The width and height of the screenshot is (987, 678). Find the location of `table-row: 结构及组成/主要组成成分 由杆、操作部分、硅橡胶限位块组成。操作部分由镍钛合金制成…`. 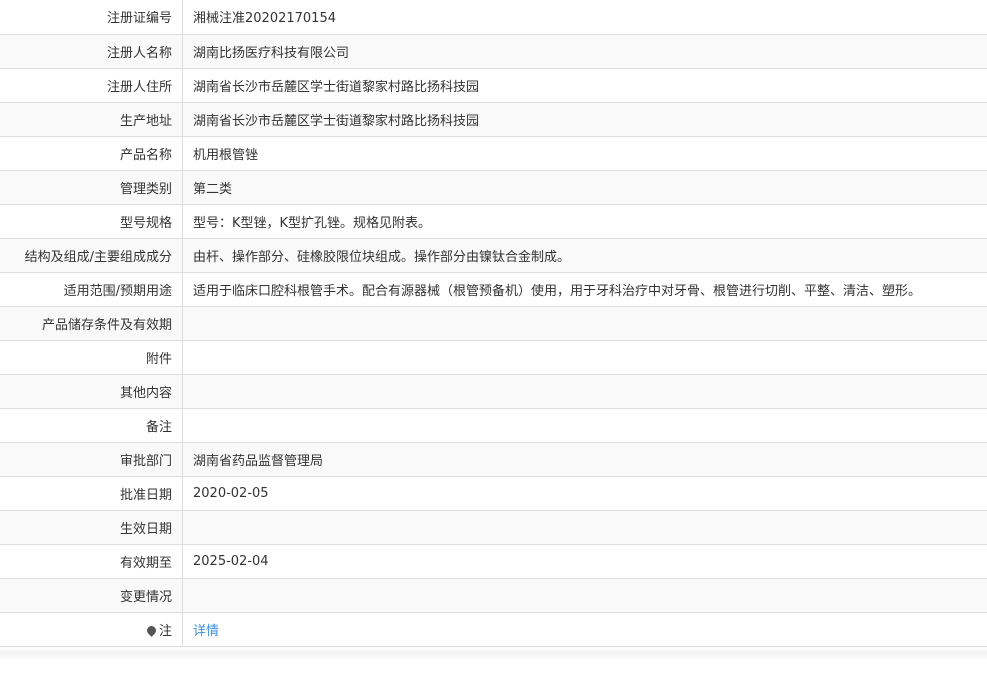

table-row: 结构及组成/主要组成成分 由杆、操作部分、硅橡胶限位块组成。操作部分由镍钛合金制成… is located at coordinates (493, 255).